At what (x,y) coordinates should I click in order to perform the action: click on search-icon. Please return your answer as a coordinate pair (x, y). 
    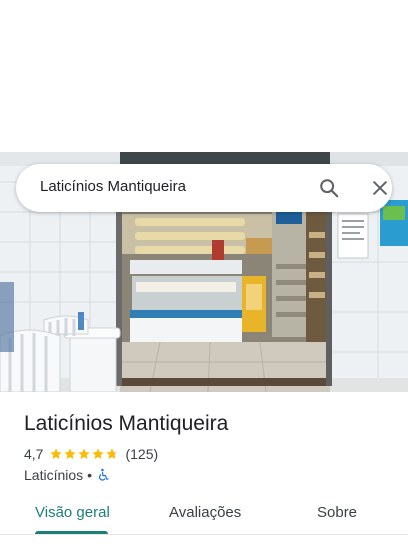
    Looking at the image, I should click on (329, 188).